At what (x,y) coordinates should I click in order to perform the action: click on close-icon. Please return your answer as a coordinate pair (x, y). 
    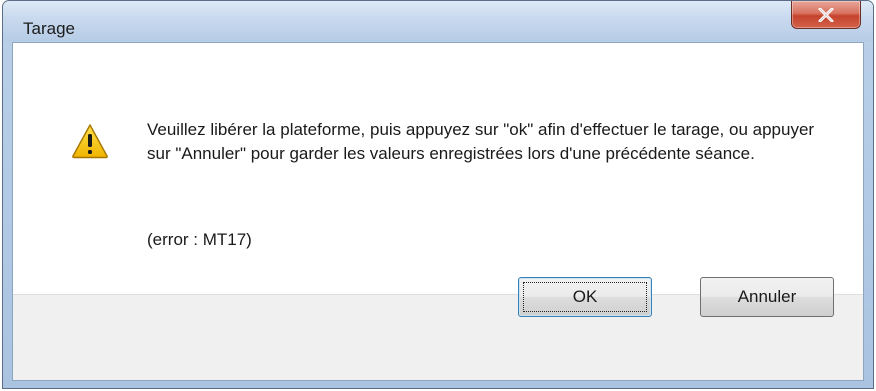
    Looking at the image, I should click on (826, 14).